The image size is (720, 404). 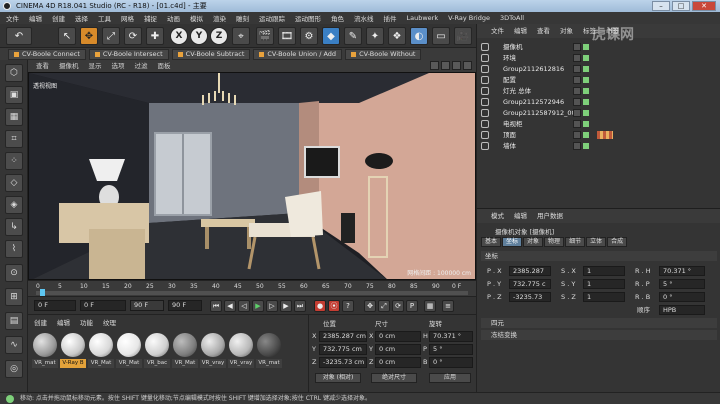 What do you see at coordinates (467, 65) in the screenshot?
I see `switch-view-icon` at bounding box center [467, 65].